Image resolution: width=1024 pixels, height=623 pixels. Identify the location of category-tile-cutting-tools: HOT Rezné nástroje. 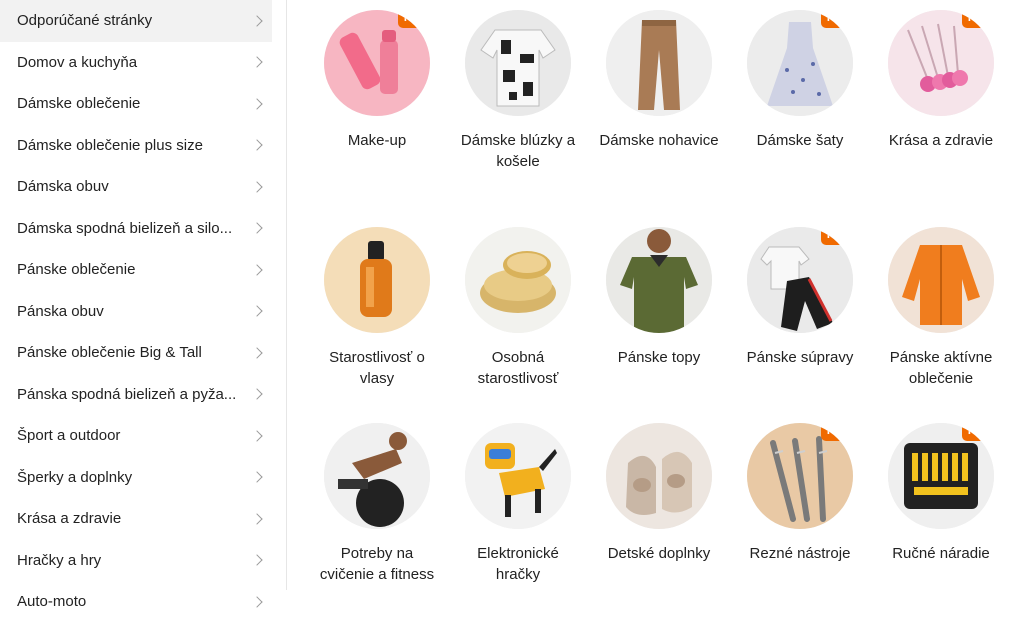
(800, 493).